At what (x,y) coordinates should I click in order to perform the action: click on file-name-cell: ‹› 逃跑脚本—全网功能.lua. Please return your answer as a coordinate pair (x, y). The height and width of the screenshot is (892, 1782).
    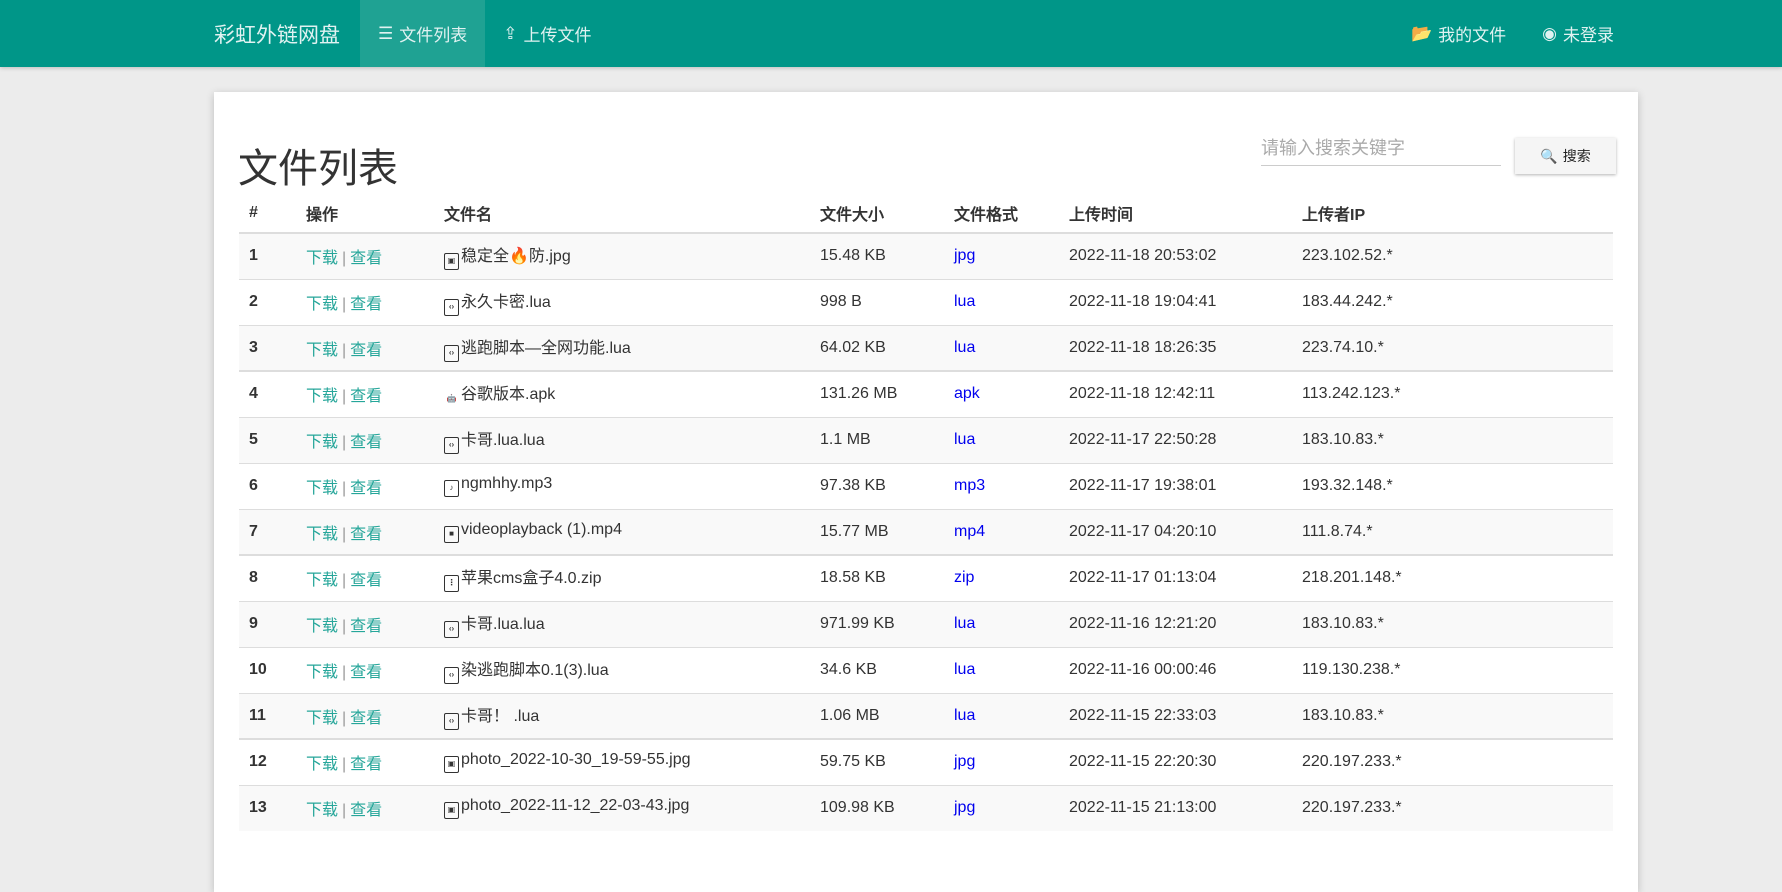
    Looking at the image, I should click on (622, 347).